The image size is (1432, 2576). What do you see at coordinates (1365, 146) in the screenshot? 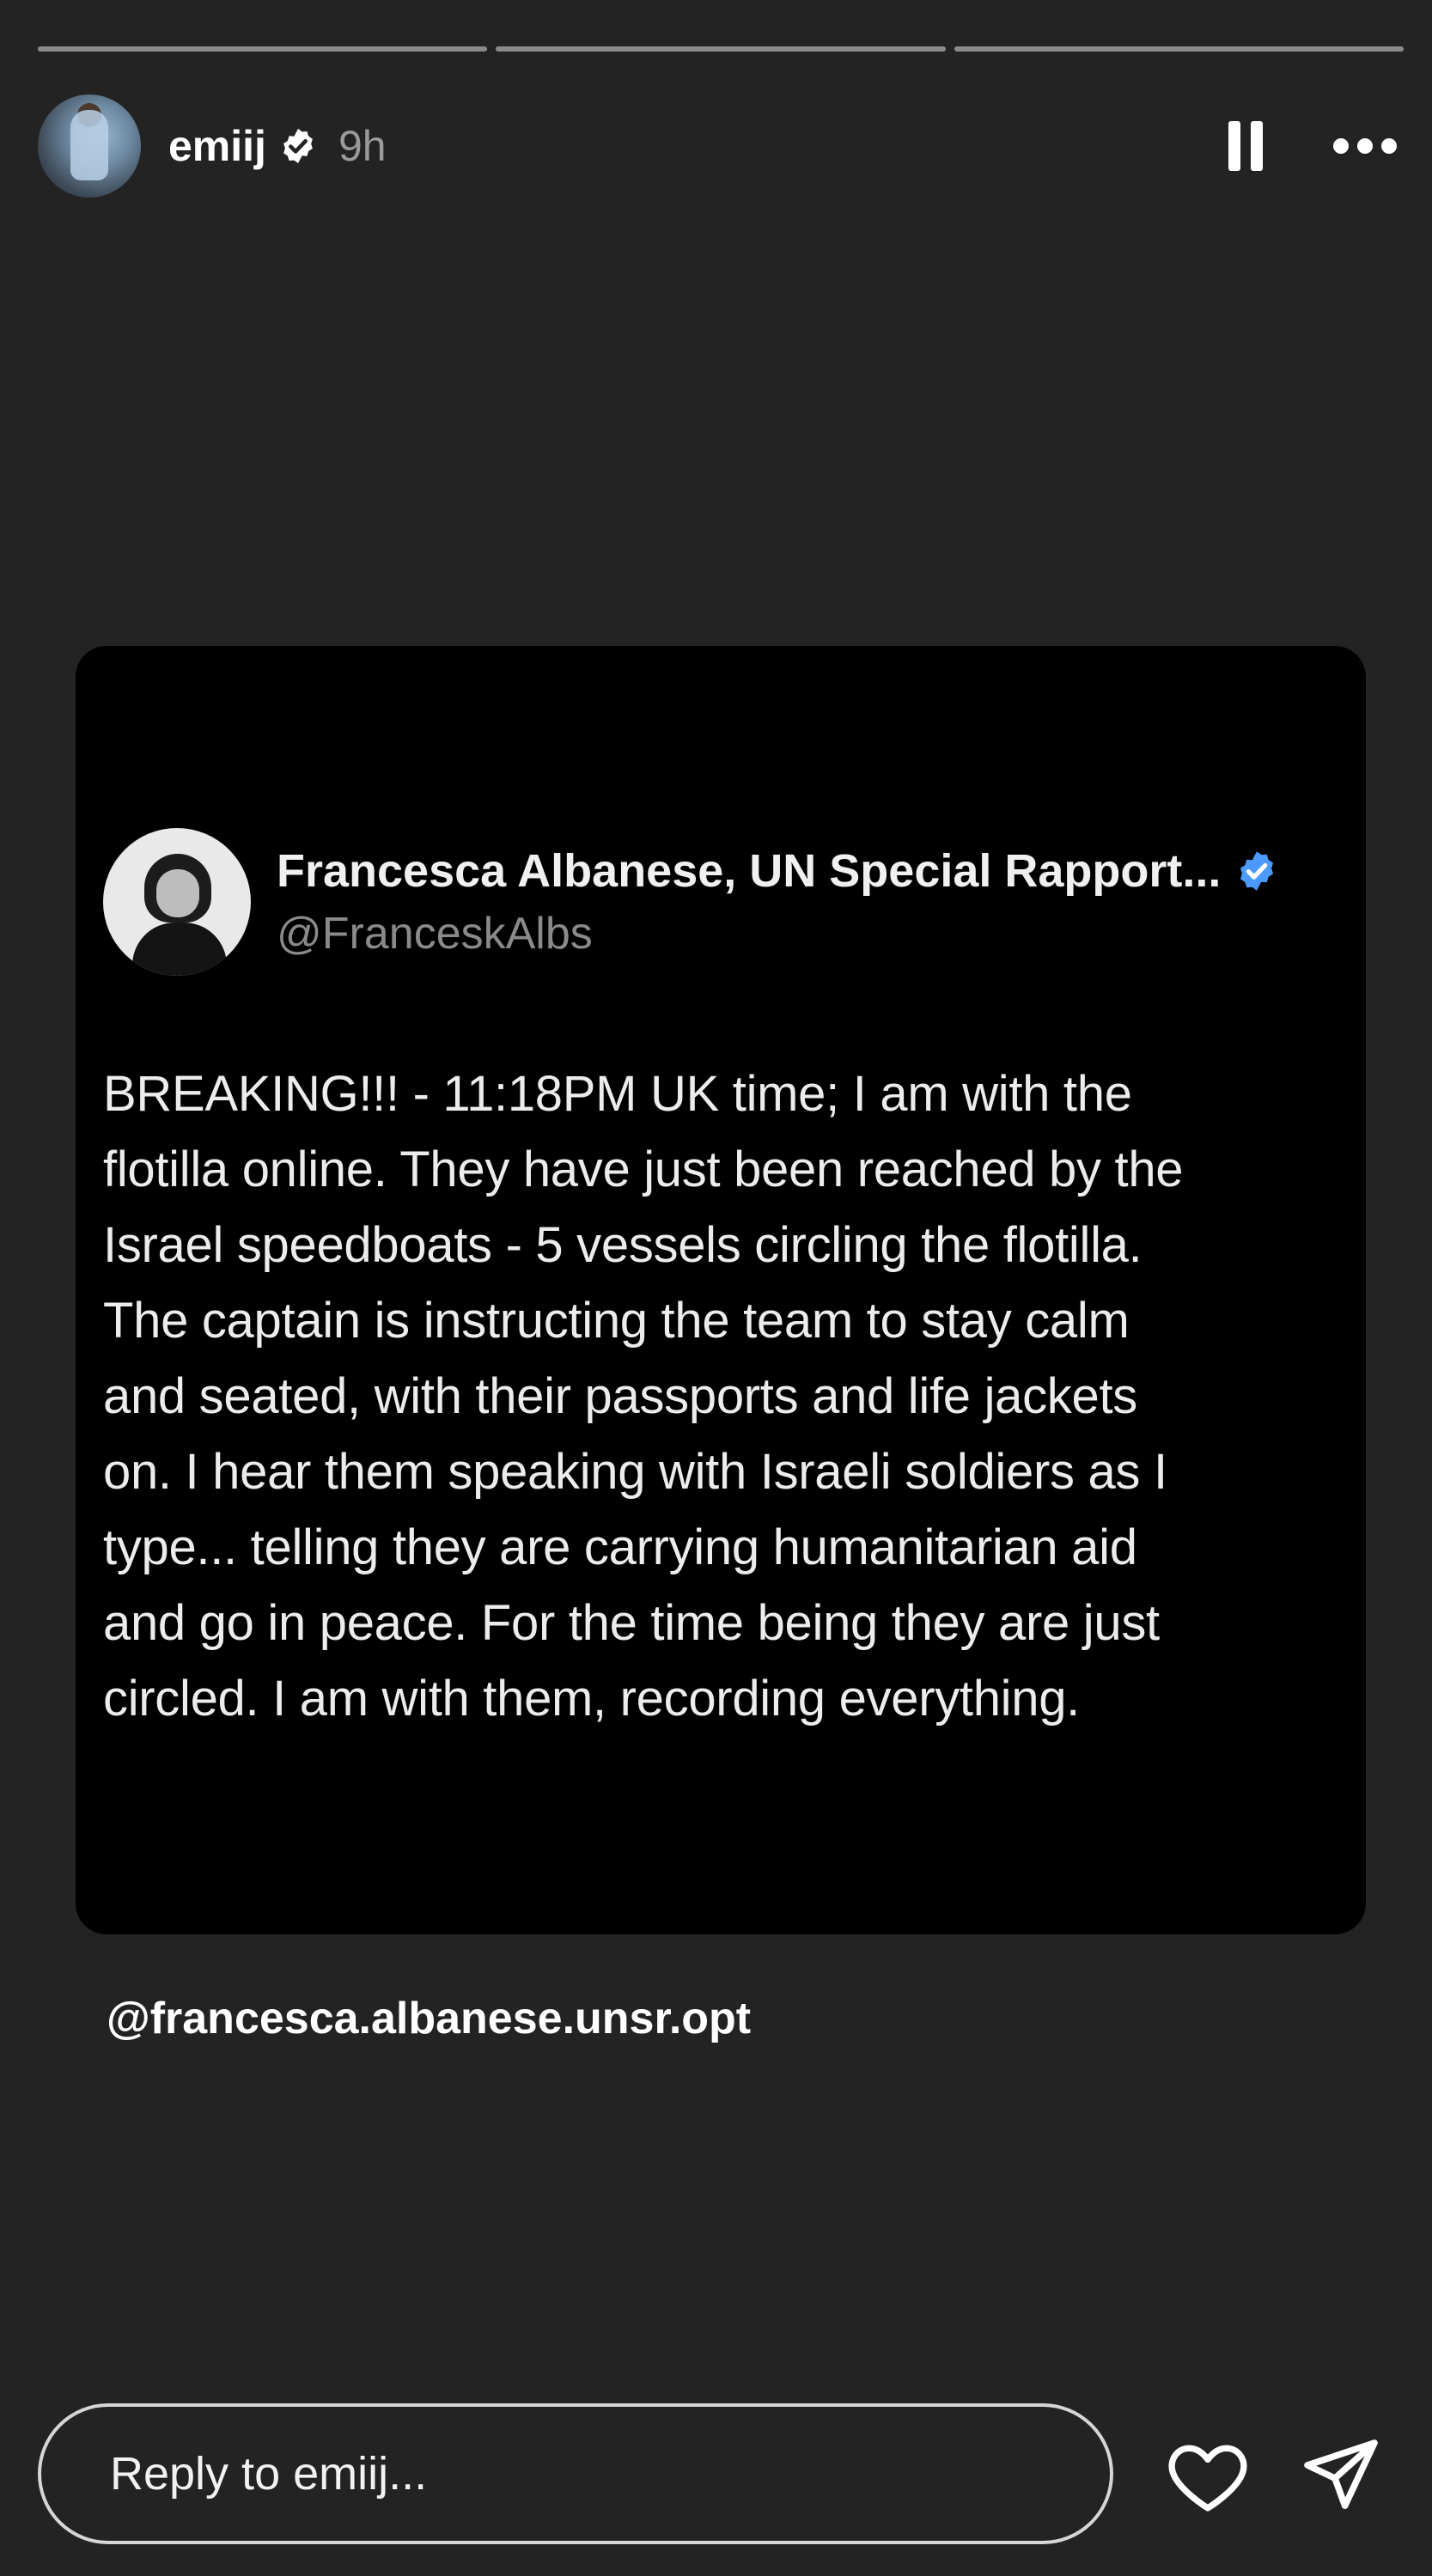
I see `more-options-button` at bounding box center [1365, 146].